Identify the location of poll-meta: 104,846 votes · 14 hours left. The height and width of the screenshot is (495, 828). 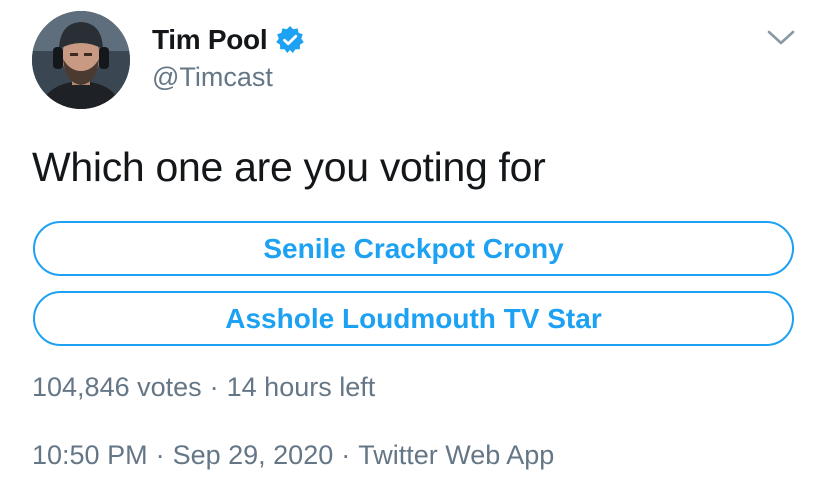
(203, 387).